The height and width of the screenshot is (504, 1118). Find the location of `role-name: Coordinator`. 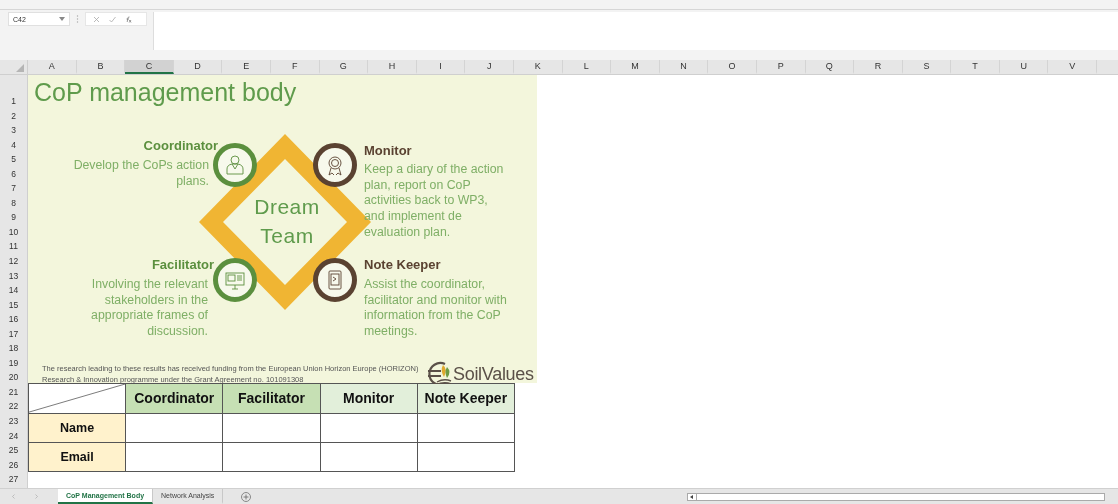

role-name: Coordinator is located at coordinates (180, 145).